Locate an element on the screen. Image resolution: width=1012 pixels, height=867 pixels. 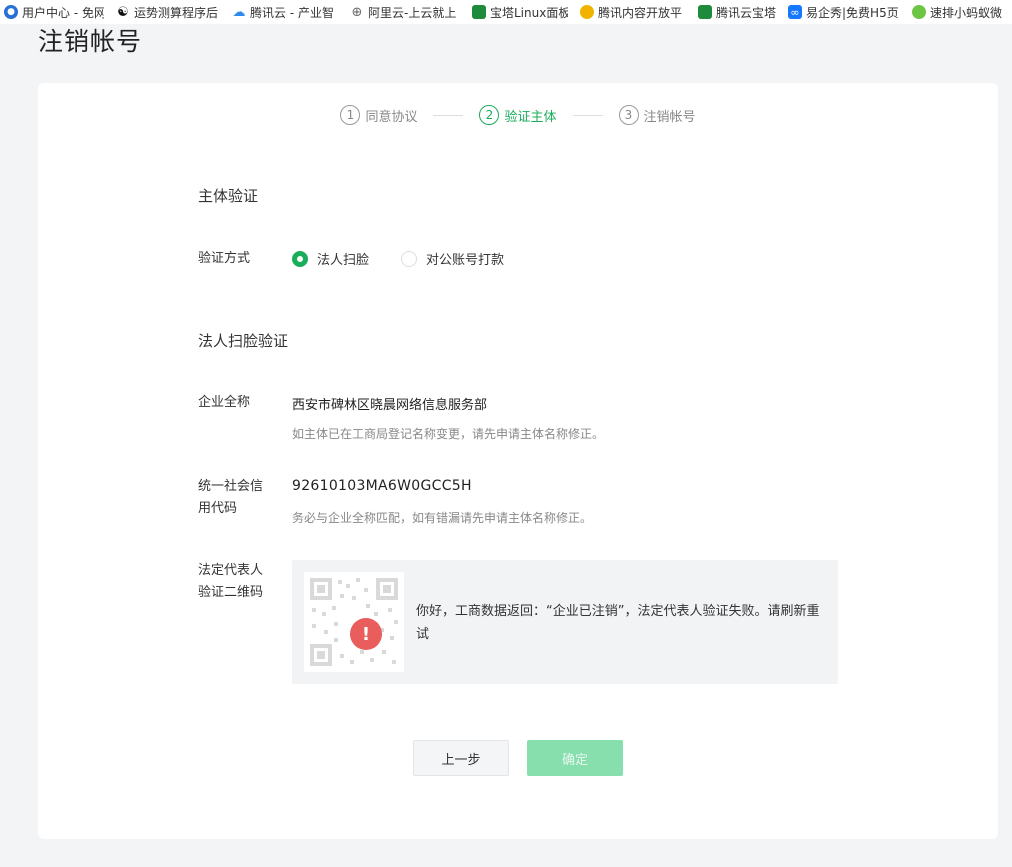
radio-face-scan: 法人扫脸 is located at coordinates (330, 258).